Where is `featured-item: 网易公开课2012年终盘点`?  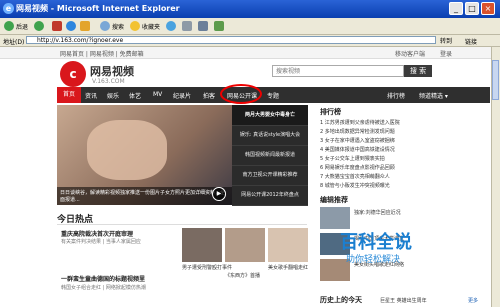
featured-item: 网易公开课2012年终盘点 is located at coordinates (270, 195).